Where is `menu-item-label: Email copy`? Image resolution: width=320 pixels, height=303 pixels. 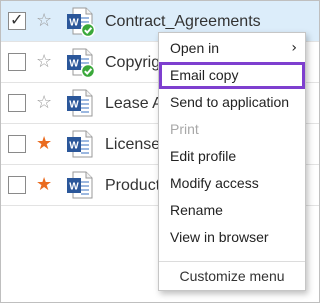 menu-item-label: Email copy is located at coordinates (204, 75).